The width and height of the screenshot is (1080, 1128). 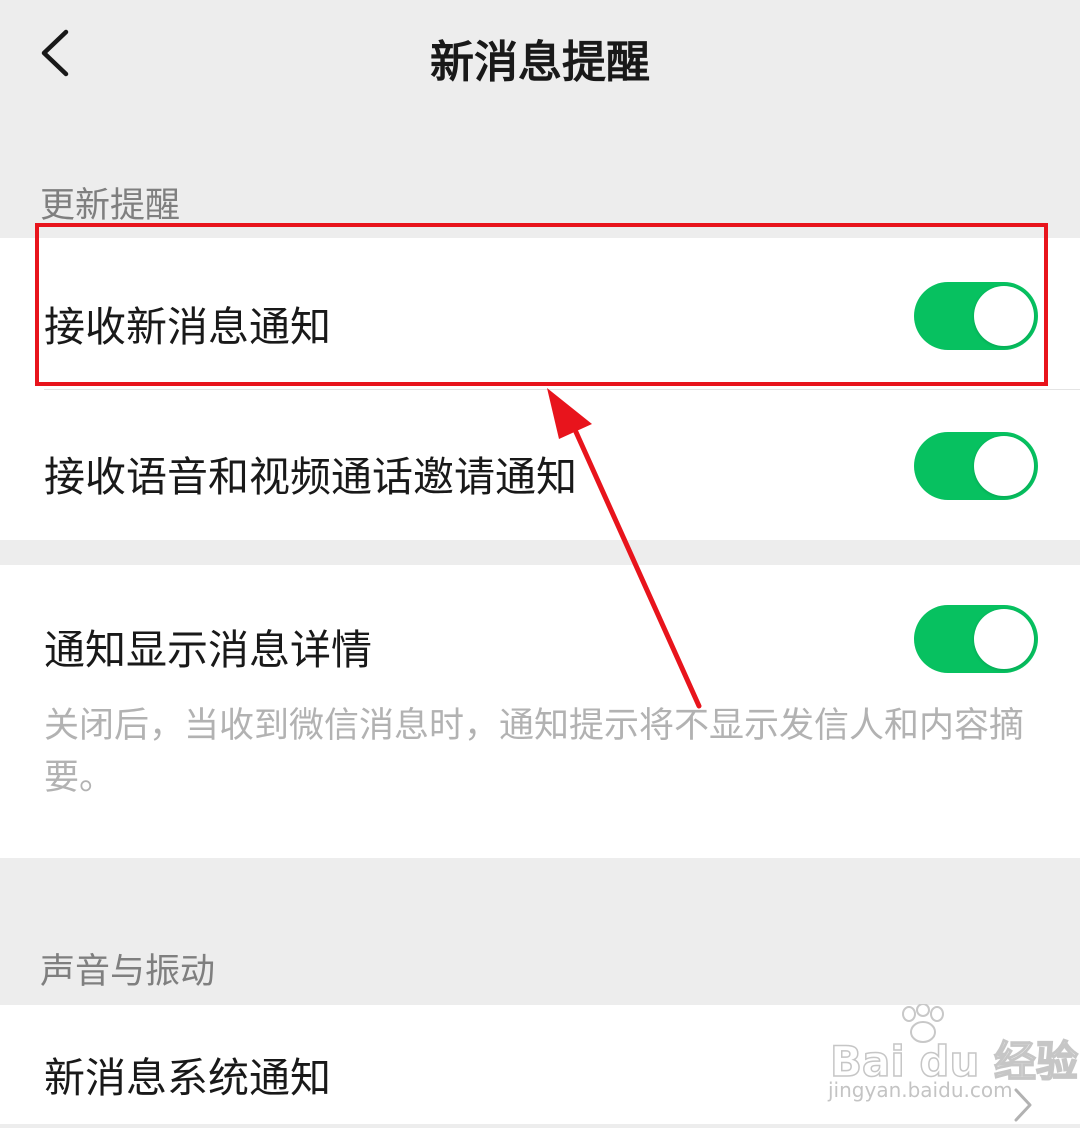 I want to click on divider, so click(x=562, y=389).